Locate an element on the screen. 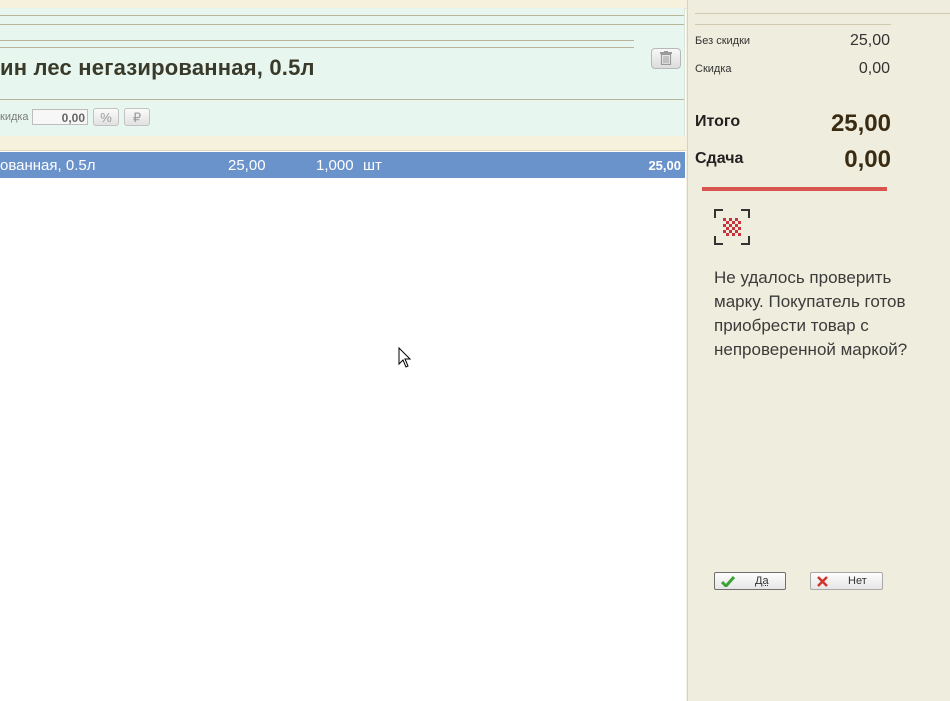 Image resolution: width=950 pixels, height=701 pixels. row-item-name: ованная, 0.5л is located at coordinates (48, 165).